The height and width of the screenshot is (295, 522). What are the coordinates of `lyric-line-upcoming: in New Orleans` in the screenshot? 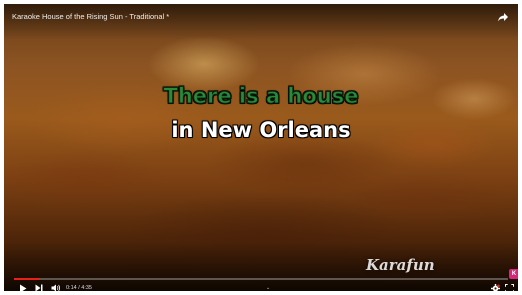 It's located at (261, 130).